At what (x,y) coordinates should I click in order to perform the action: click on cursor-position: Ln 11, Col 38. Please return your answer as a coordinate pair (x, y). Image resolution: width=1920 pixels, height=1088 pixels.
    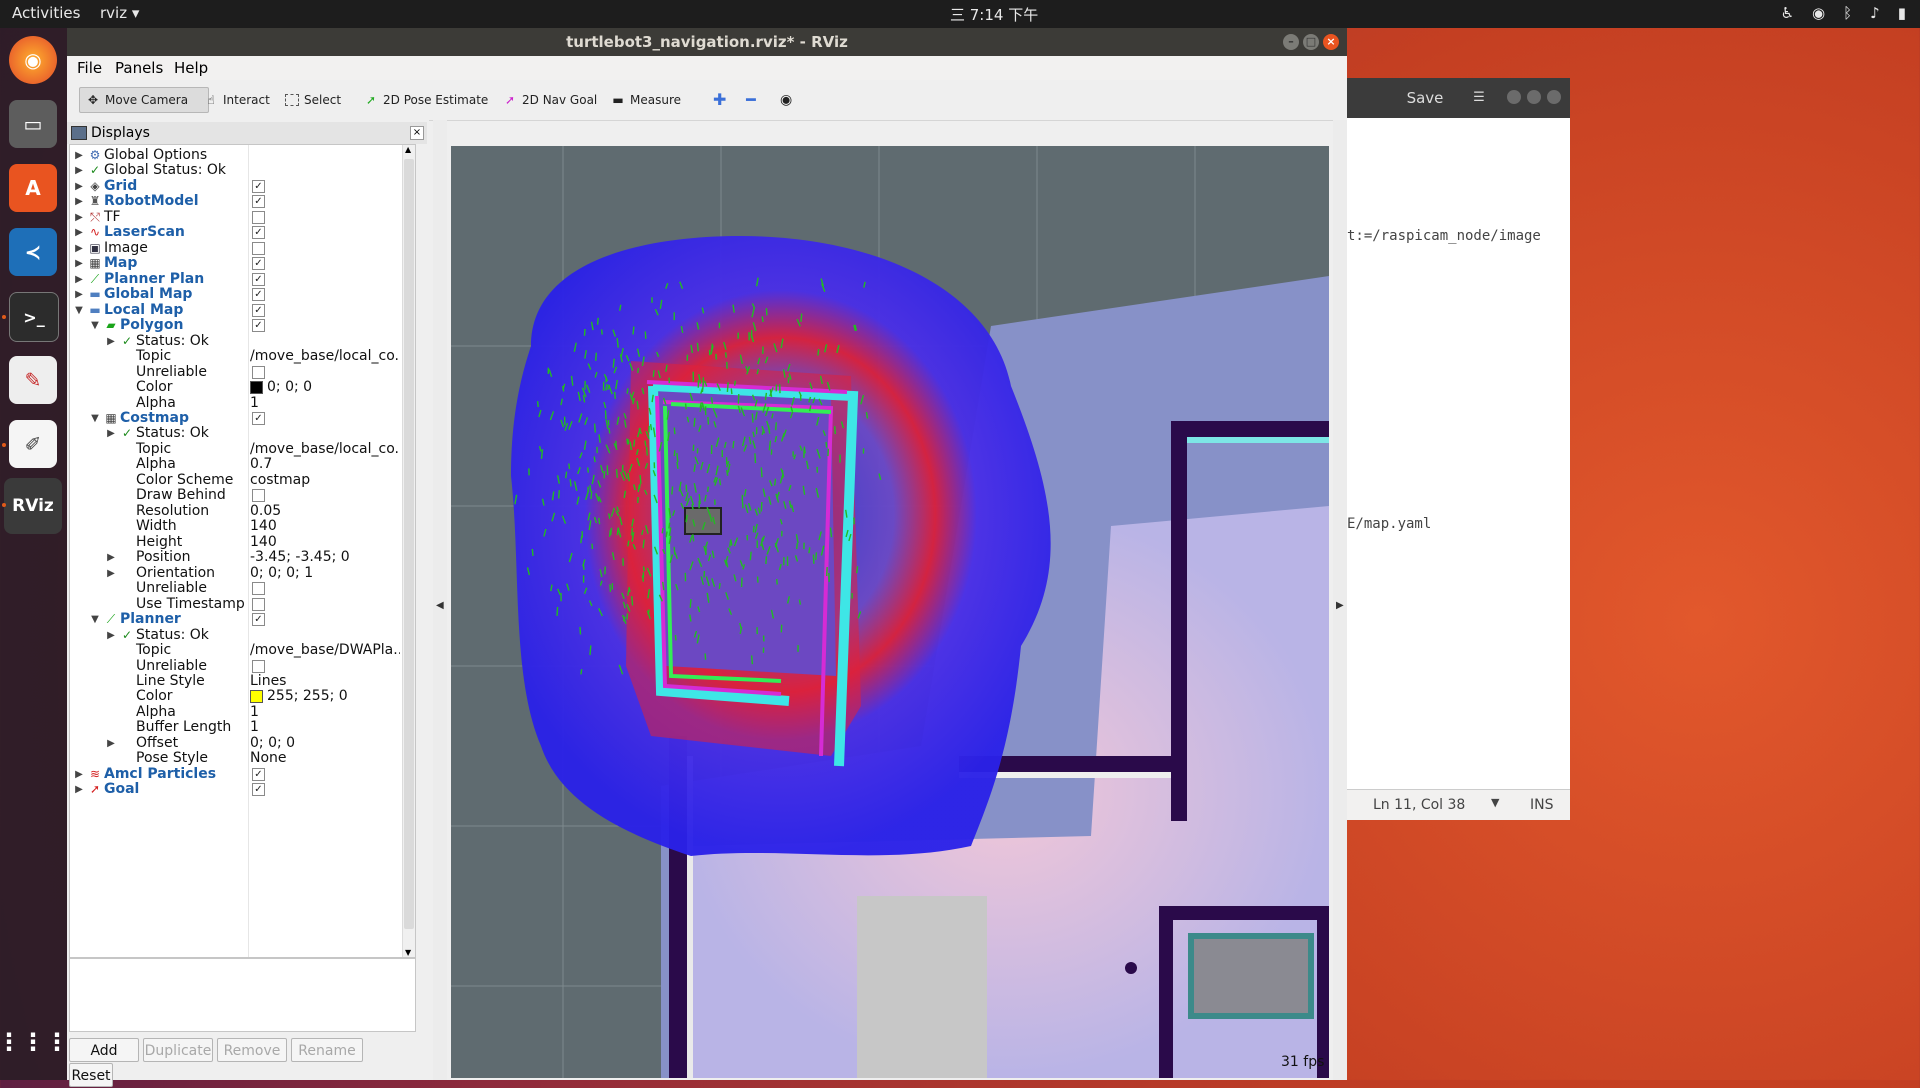
    Looking at the image, I should click on (1419, 805).